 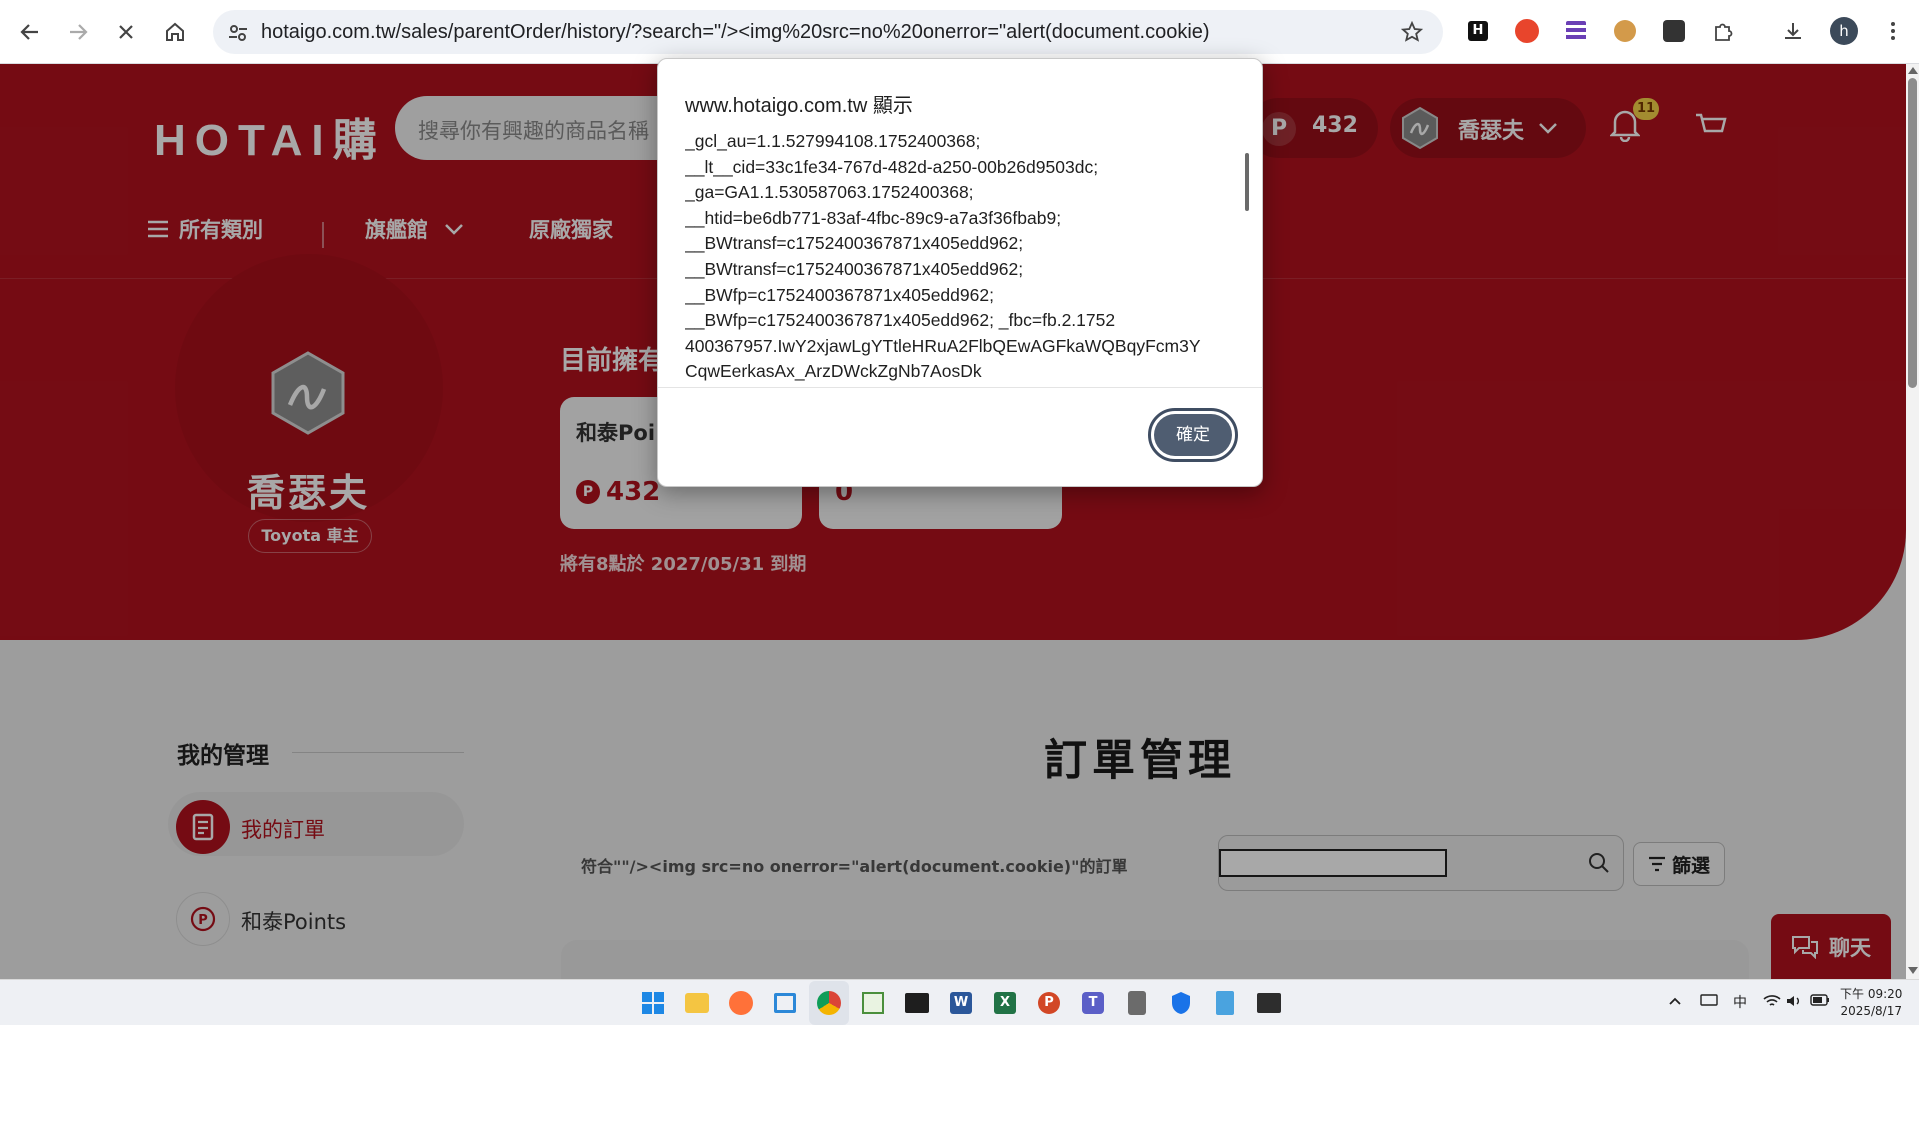 I want to click on home-icon, so click(x=175, y=31).